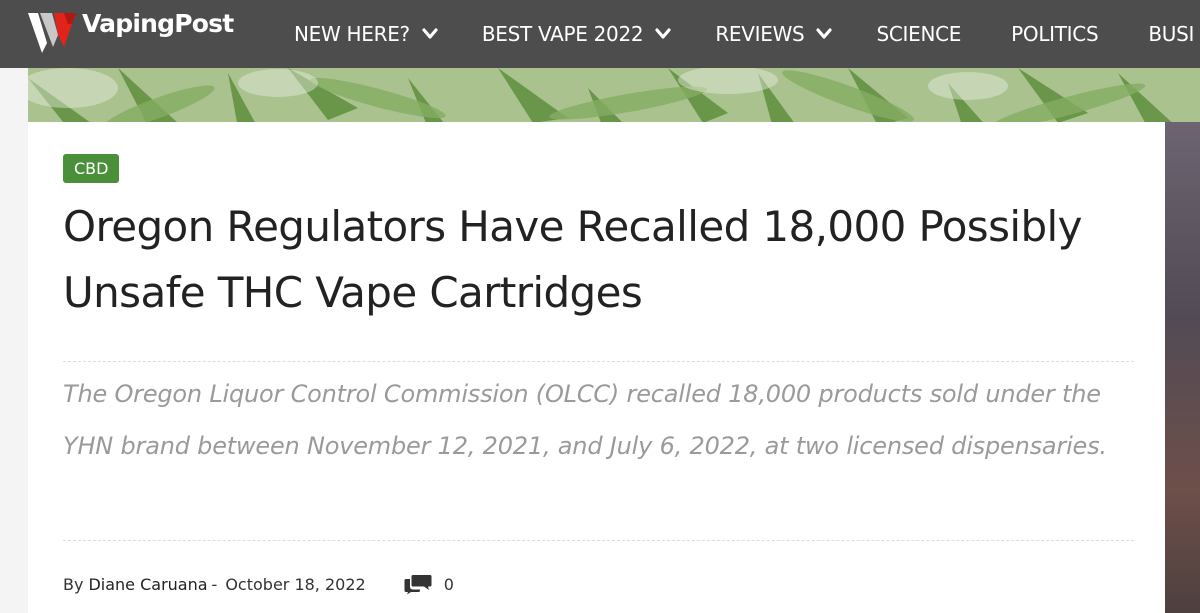 The height and width of the screenshot is (613, 1200). Describe the element at coordinates (448, 584) in the screenshot. I see `comment-count: 0` at that location.